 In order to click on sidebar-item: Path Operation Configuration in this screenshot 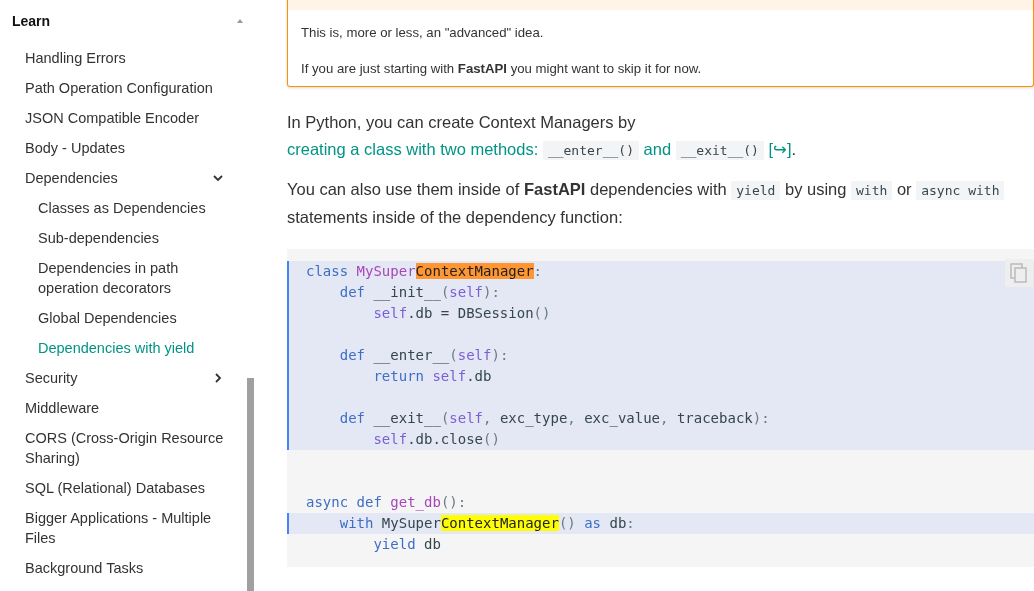, I will do `click(120, 88)`.